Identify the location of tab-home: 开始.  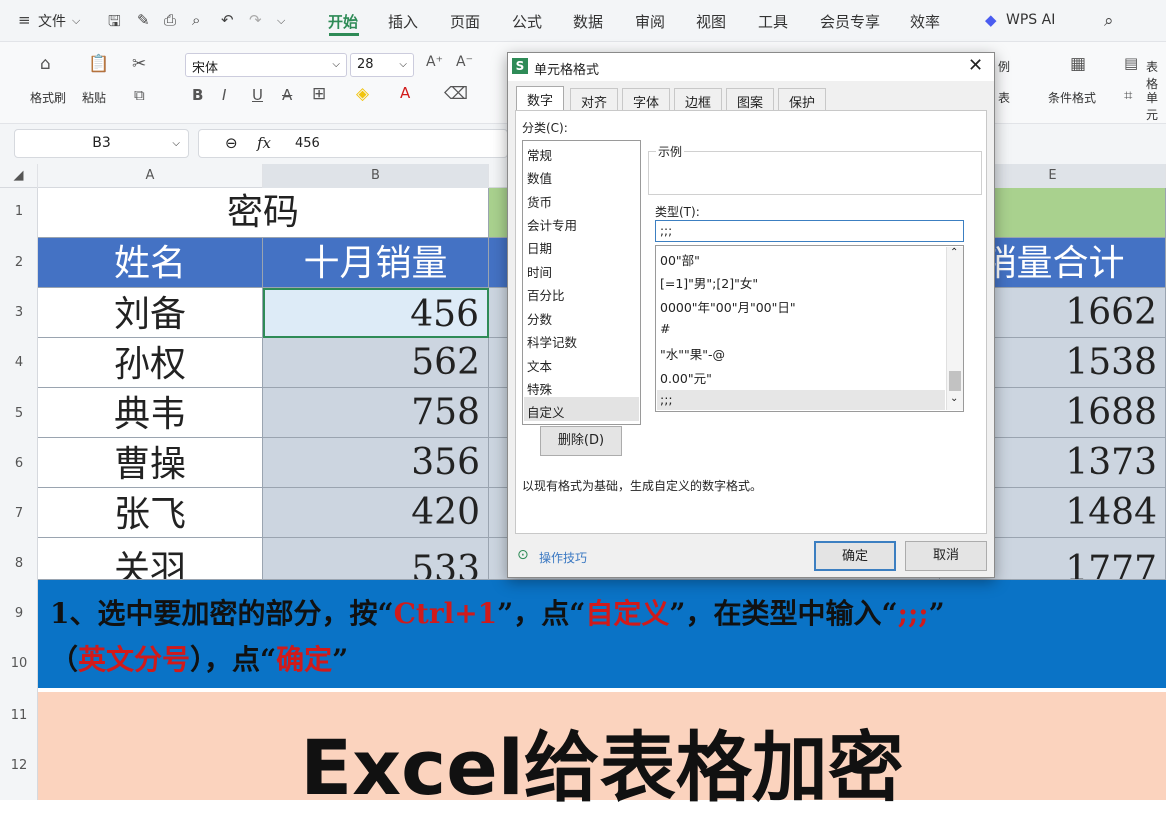
(343, 21).